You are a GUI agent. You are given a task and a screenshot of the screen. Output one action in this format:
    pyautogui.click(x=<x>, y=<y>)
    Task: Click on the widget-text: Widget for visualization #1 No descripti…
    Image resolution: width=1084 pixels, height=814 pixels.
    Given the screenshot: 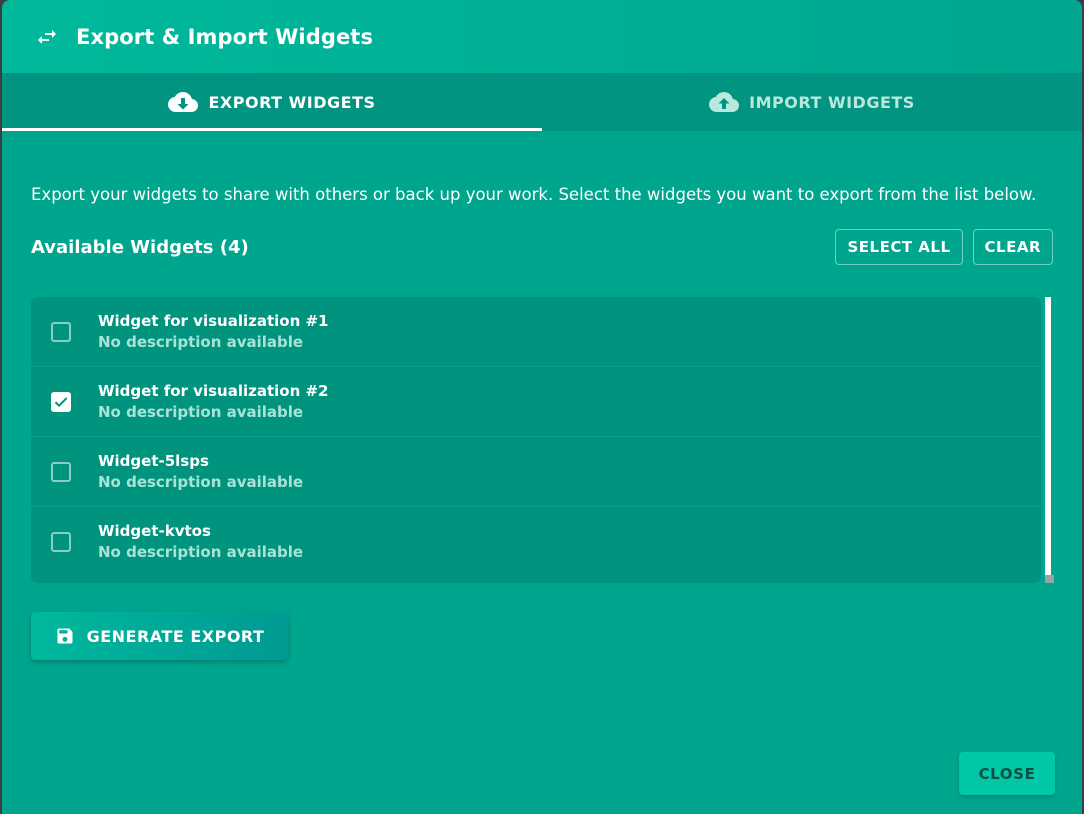 What is the action you would take?
    pyautogui.click(x=213, y=331)
    